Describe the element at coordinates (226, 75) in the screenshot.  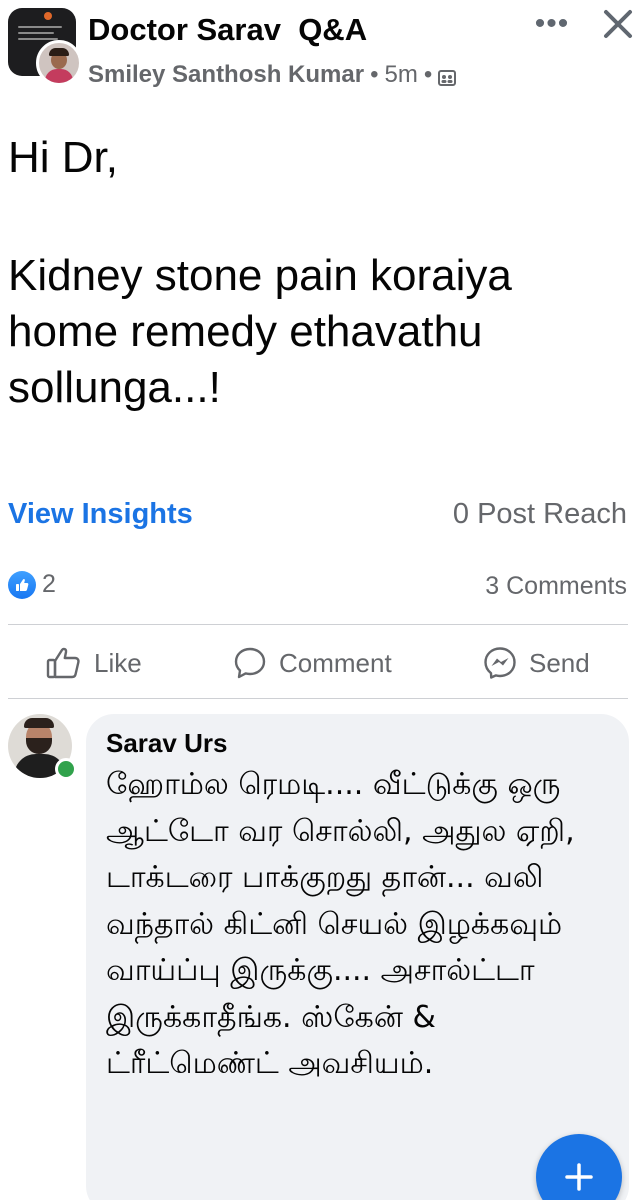
I see `author-name: Smiley Santhosh Kumar` at that location.